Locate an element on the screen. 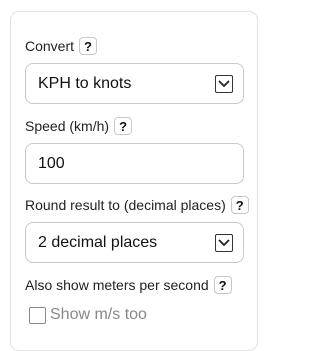 The width and height of the screenshot is (320, 351). mps-label-row: Also show meters per second ? is located at coordinates (128, 285).